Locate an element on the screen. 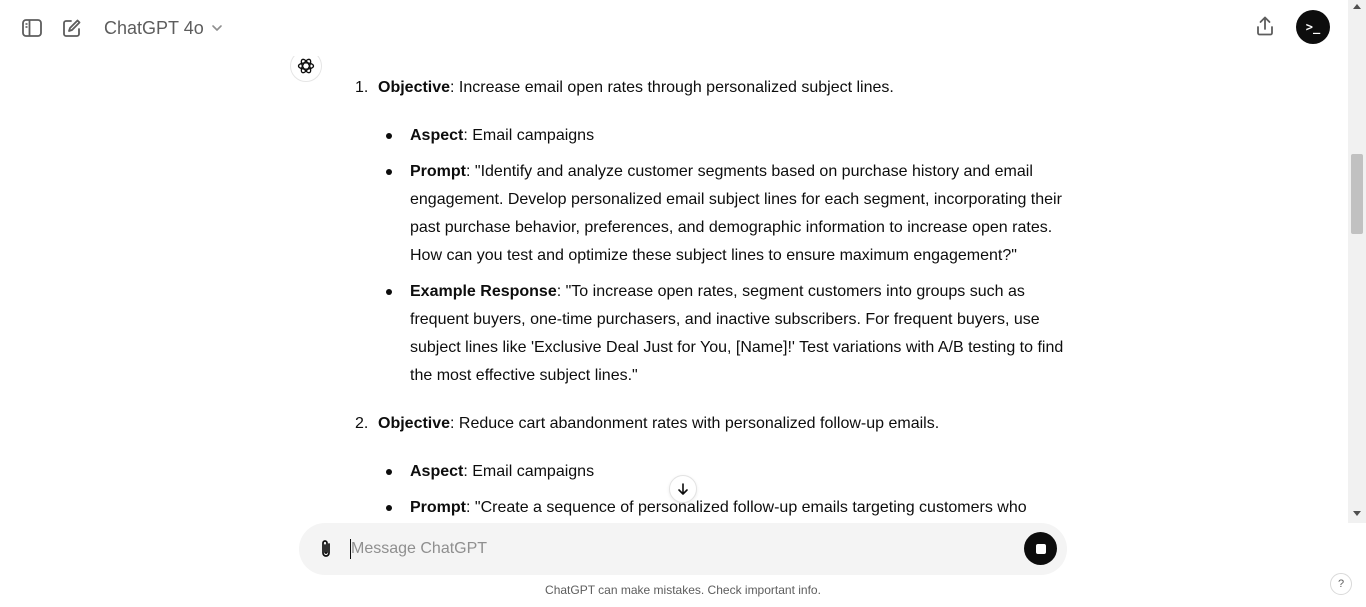 The height and width of the screenshot is (607, 1366). sidebar-toggle-button is located at coordinates (32, 28).